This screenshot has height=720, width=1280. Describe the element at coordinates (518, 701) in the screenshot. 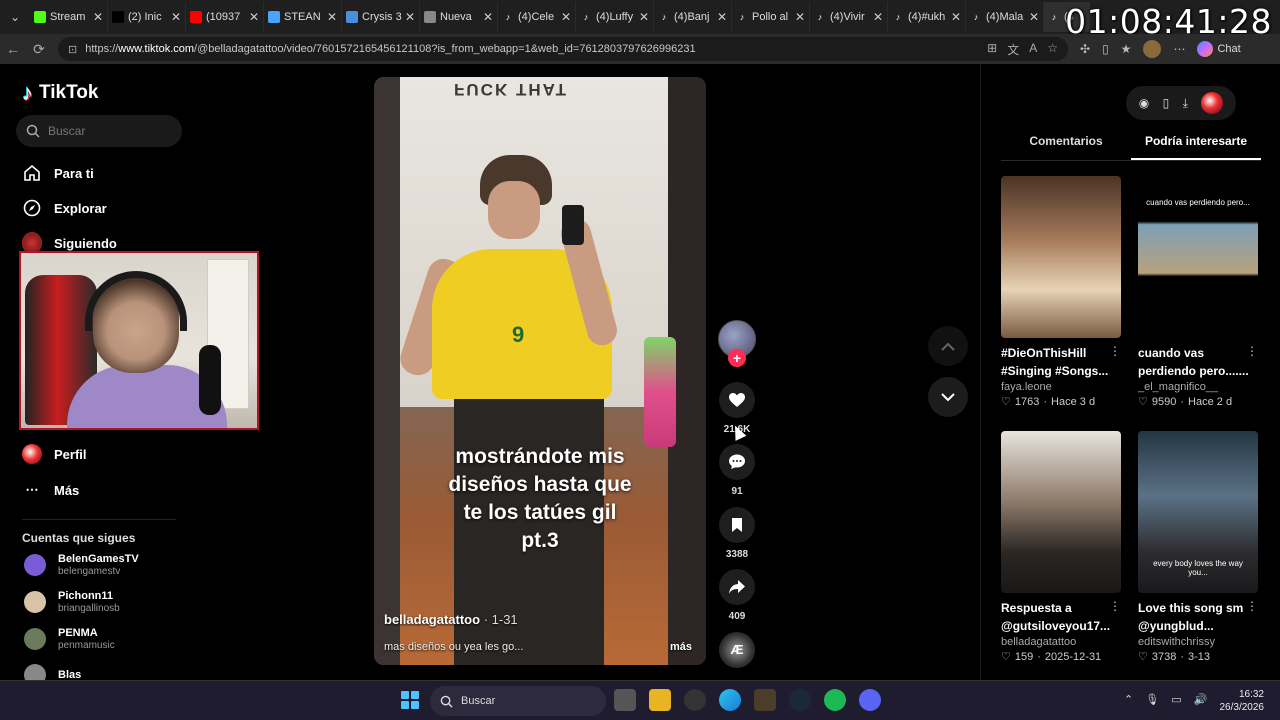

I see `taskbar-search: Buscar` at that location.